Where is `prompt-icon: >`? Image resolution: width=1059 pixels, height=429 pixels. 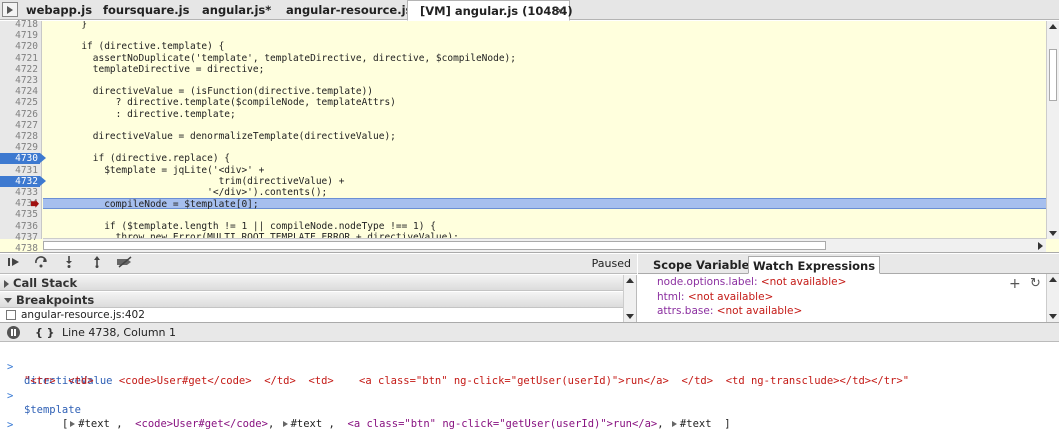
prompt-icon: > is located at coordinates (10, 424).